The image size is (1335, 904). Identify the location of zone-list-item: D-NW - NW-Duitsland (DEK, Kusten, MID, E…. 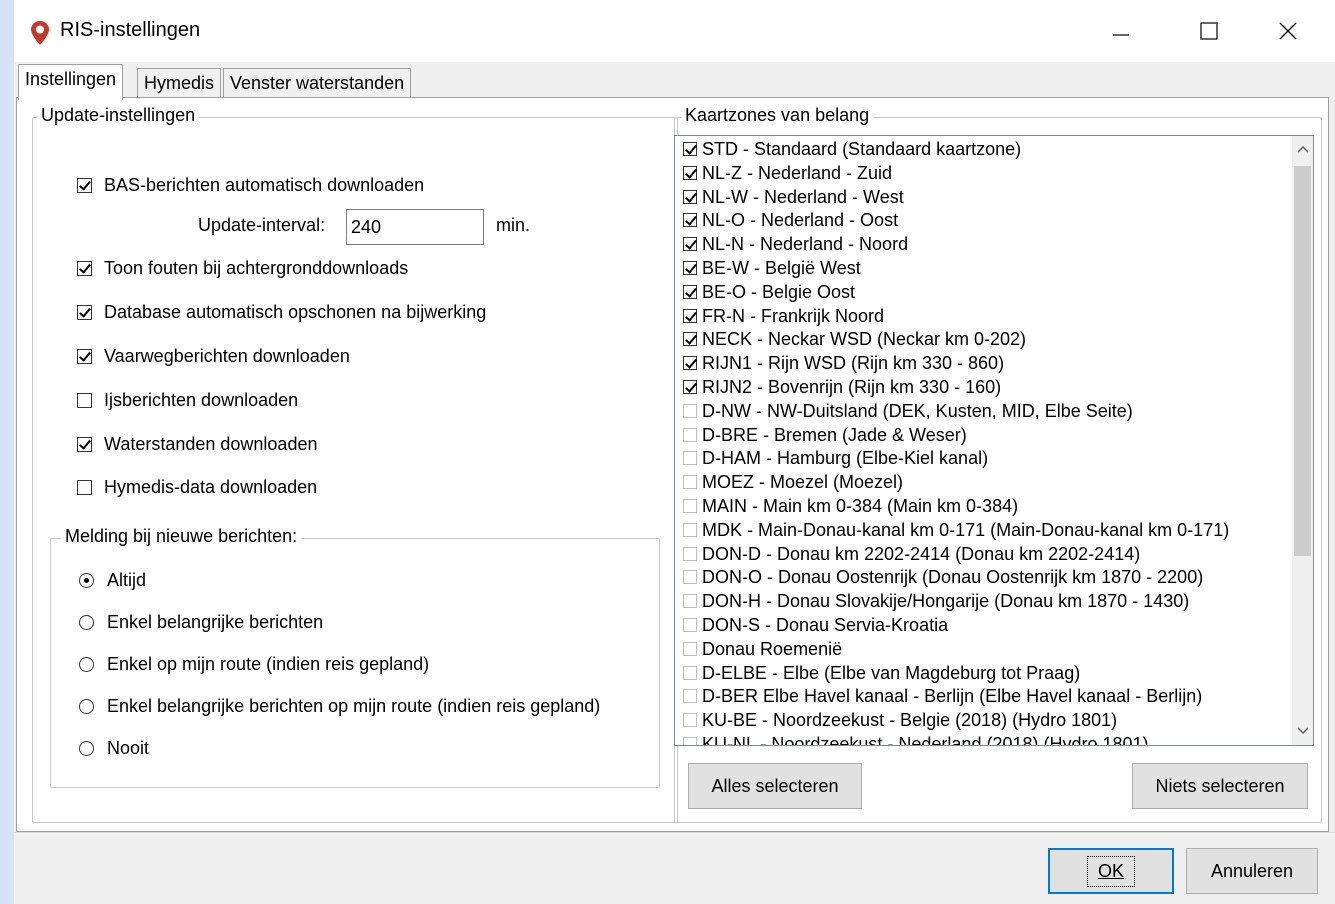
(908, 411).